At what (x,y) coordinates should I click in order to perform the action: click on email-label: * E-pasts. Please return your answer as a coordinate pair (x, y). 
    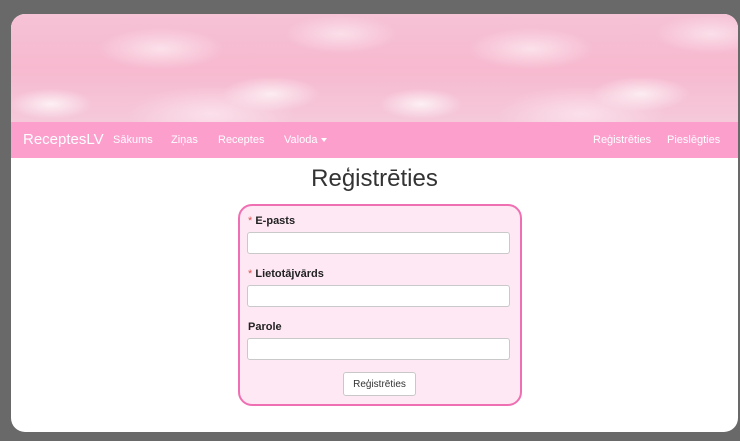
    Looking at the image, I should click on (271, 221).